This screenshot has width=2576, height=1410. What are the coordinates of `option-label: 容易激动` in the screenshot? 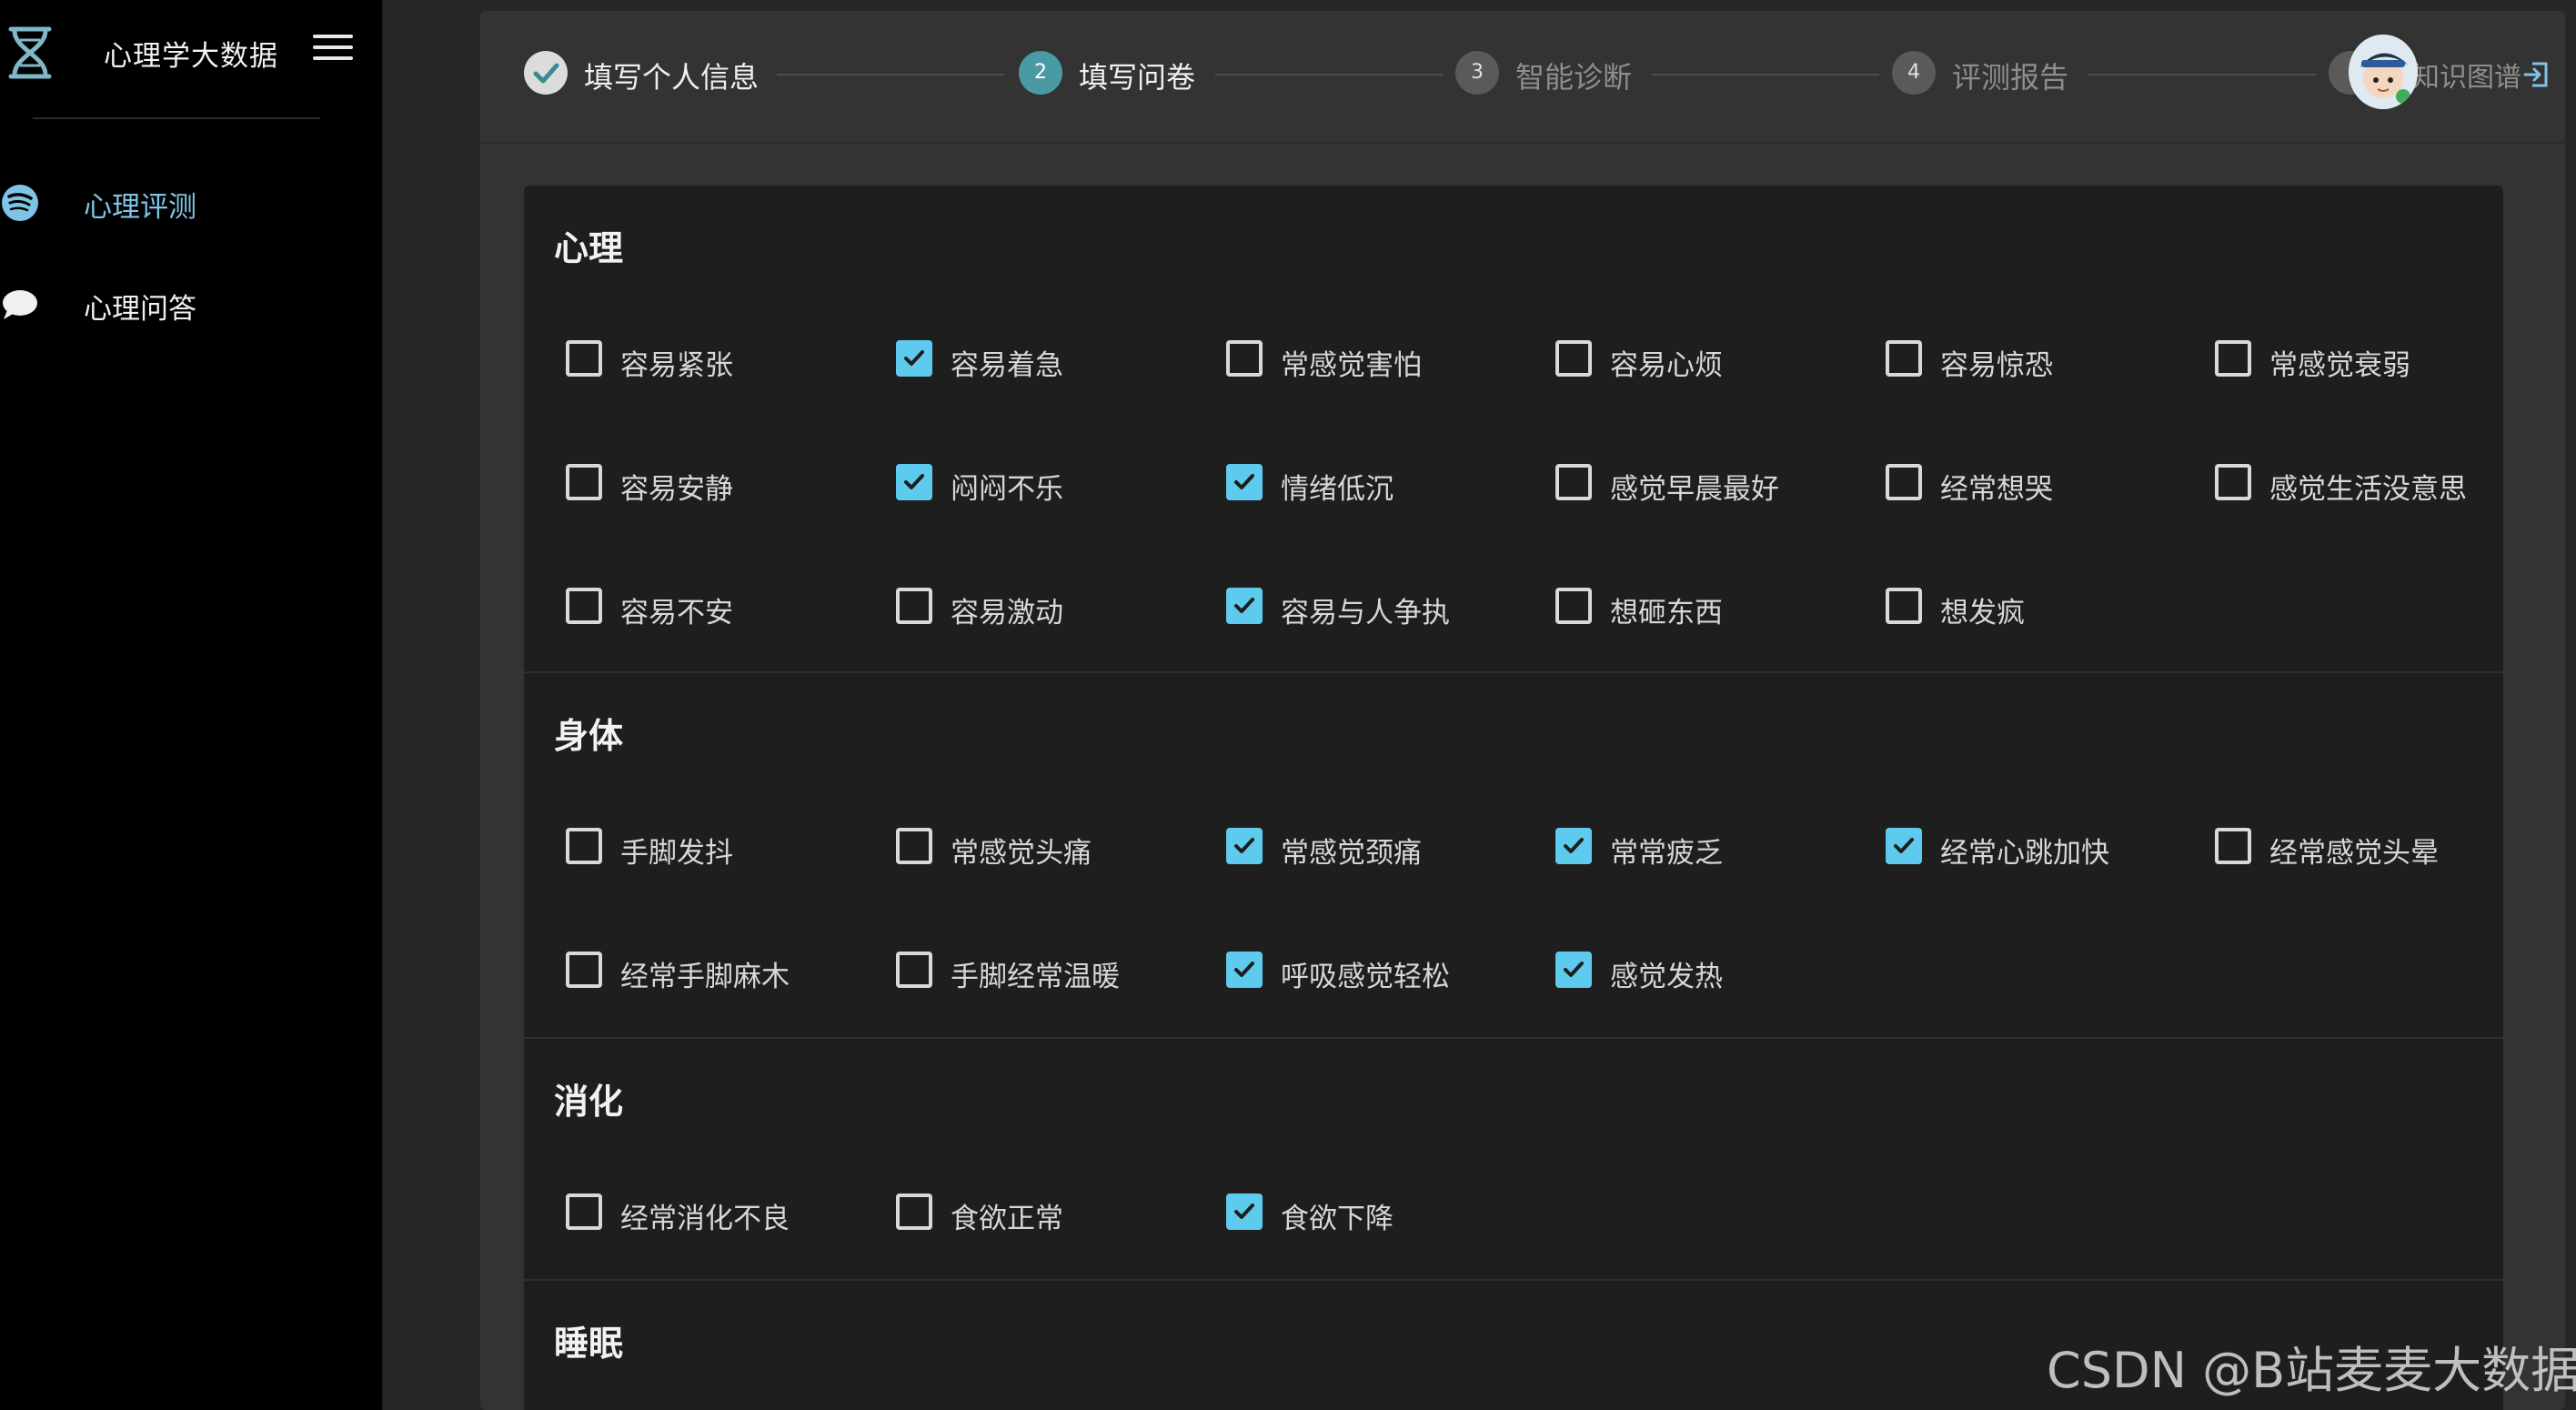 It's located at (1007, 613).